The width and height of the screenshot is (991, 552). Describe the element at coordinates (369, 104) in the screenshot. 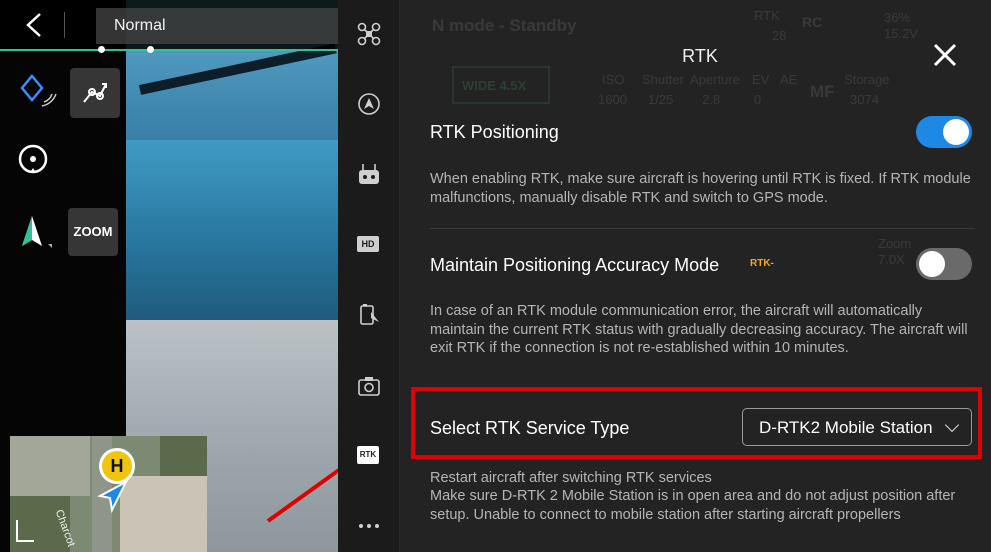

I see `obstacle-avoidance-icon` at that location.